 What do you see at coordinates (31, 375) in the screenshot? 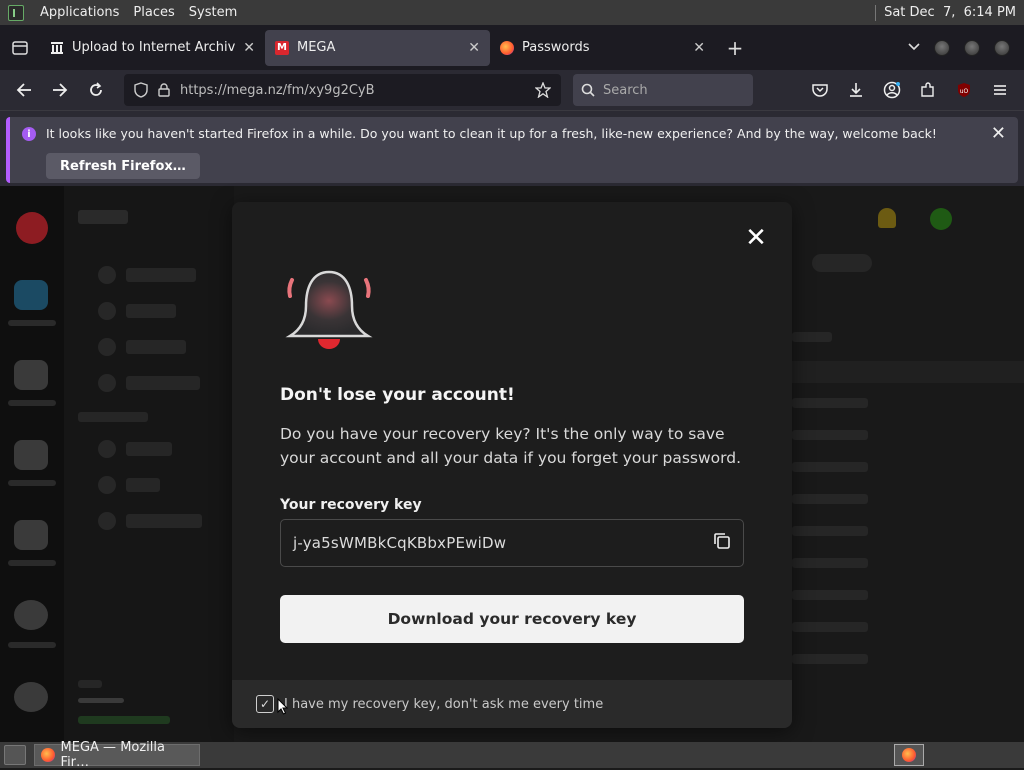
I see `rail-item-photos` at bounding box center [31, 375].